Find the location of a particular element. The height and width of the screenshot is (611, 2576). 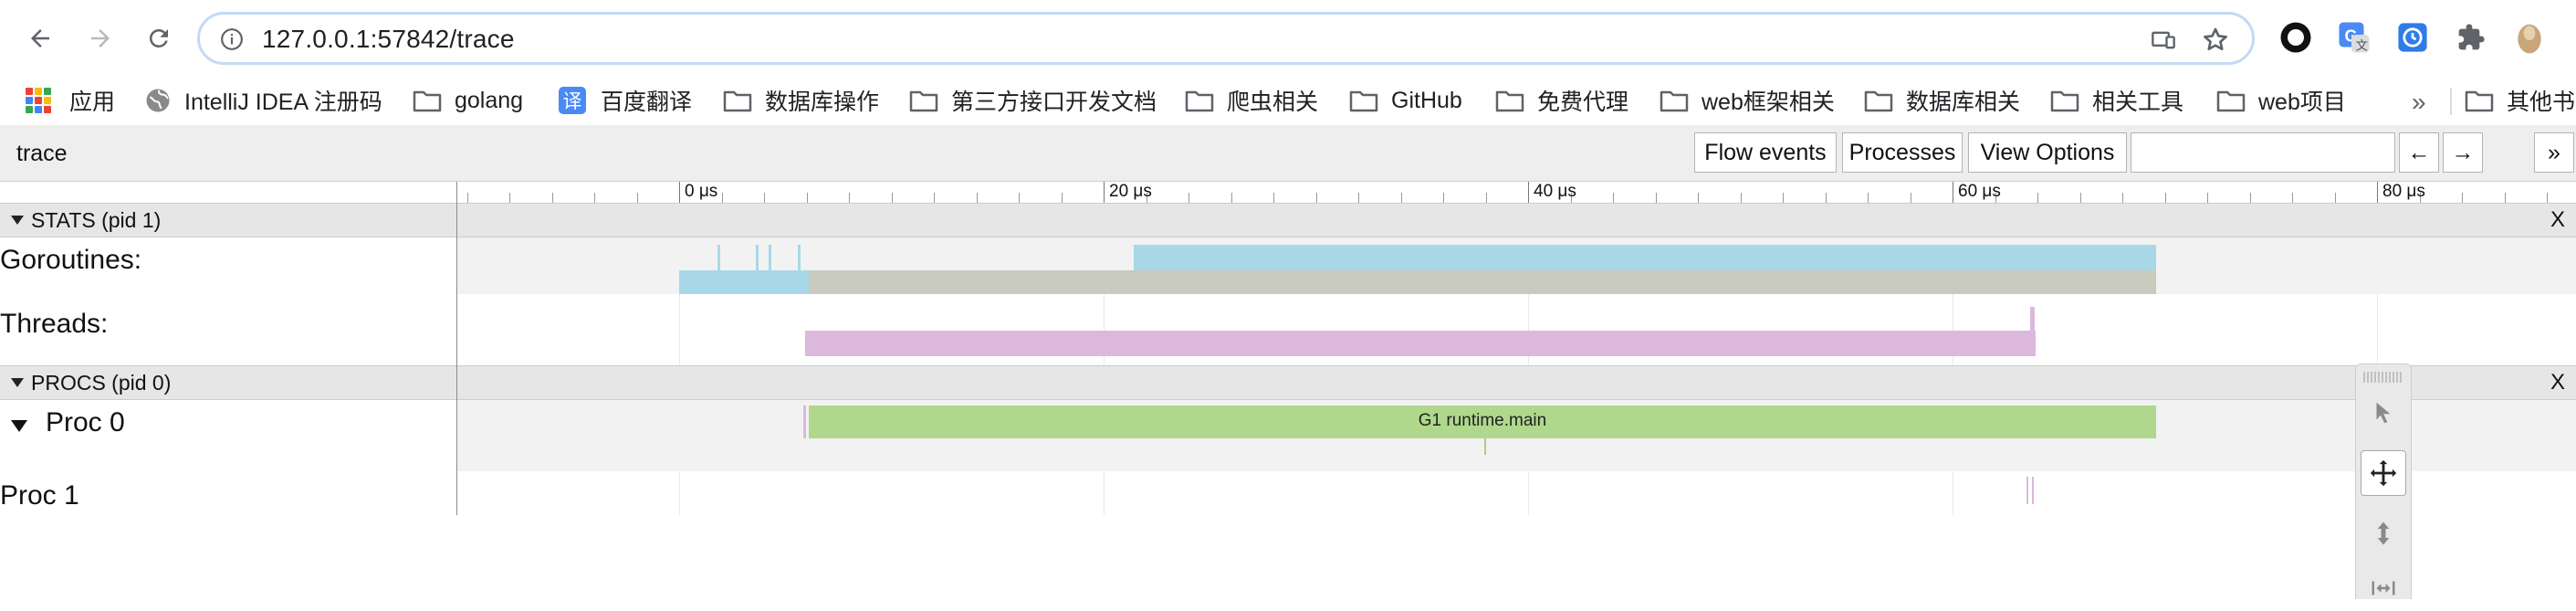

bookmark-web-projects: web项目 is located at coordinates (2281, 100).